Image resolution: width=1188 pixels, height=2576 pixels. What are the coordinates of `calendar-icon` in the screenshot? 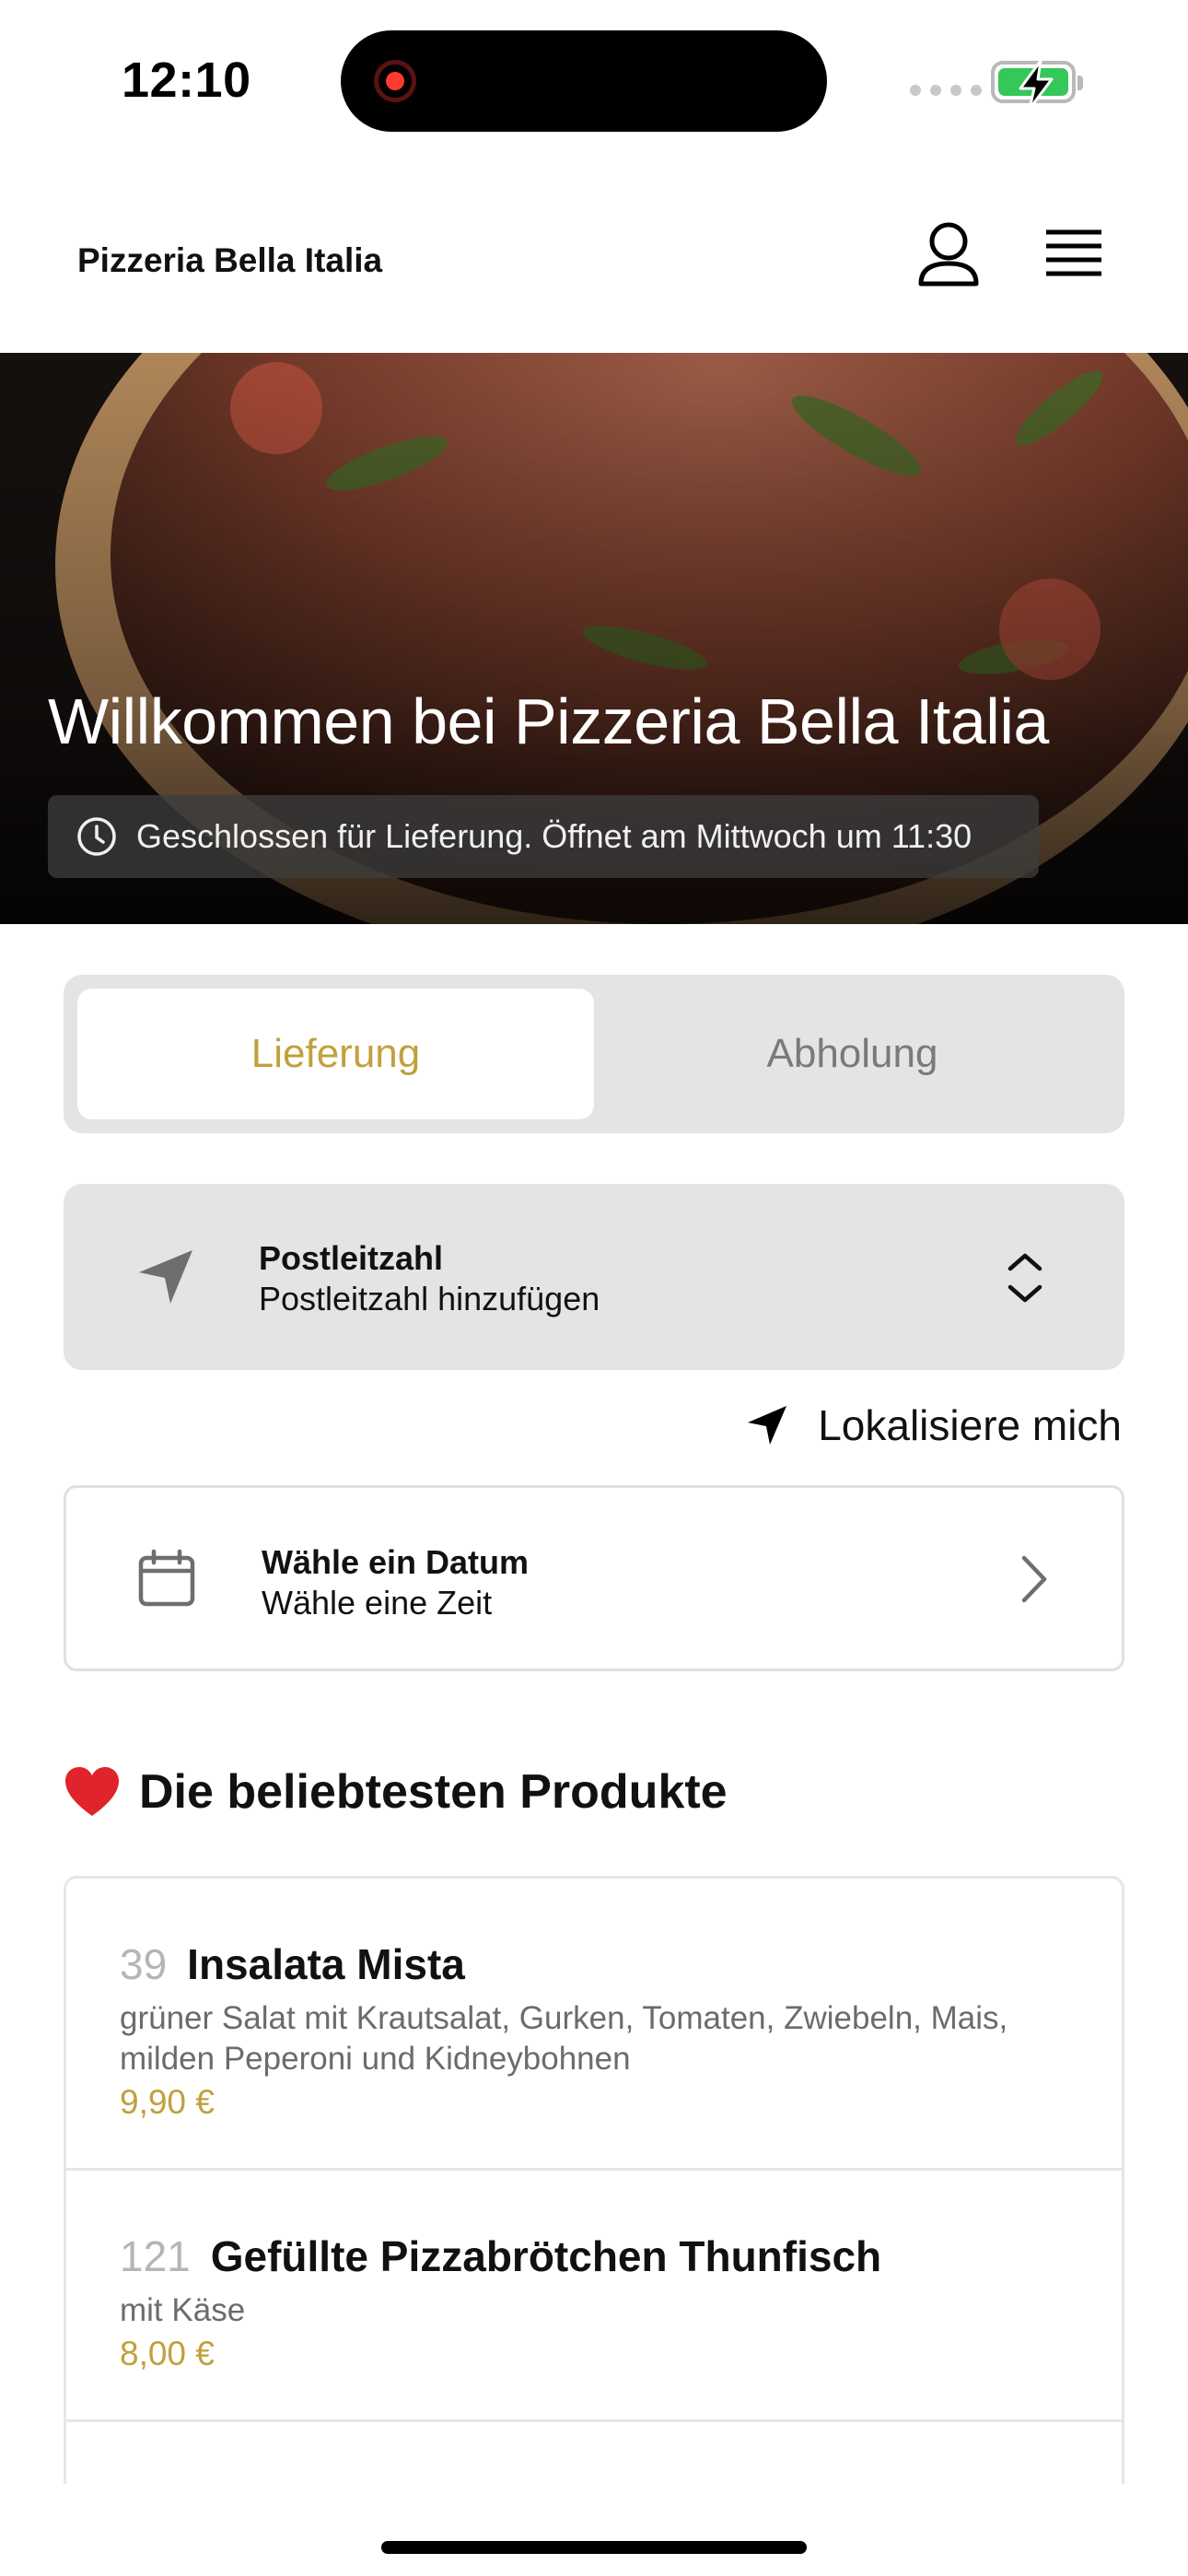 It's located at (166, 1578).